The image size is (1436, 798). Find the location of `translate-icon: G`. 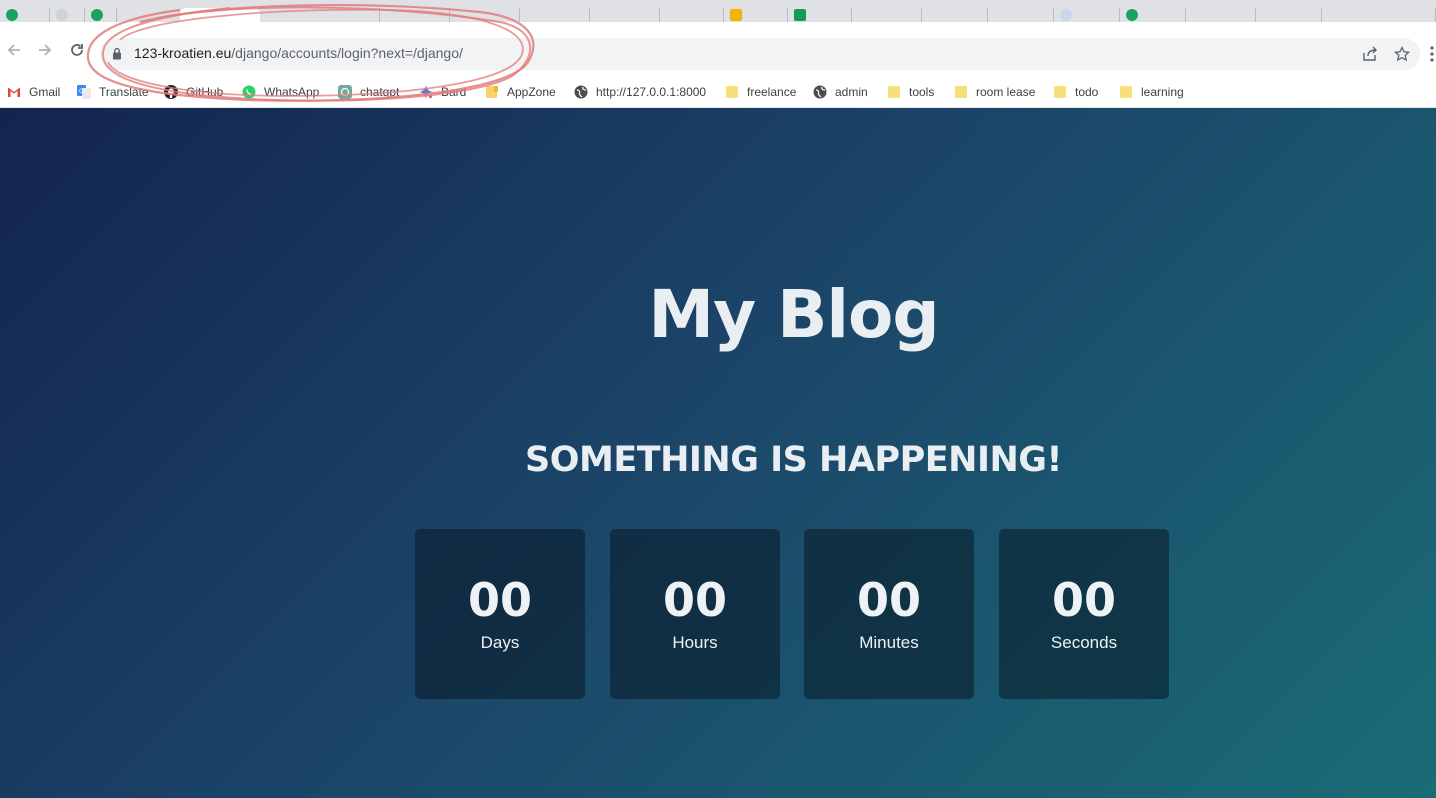

translate-icon: G is located at coordinates (84, 92).